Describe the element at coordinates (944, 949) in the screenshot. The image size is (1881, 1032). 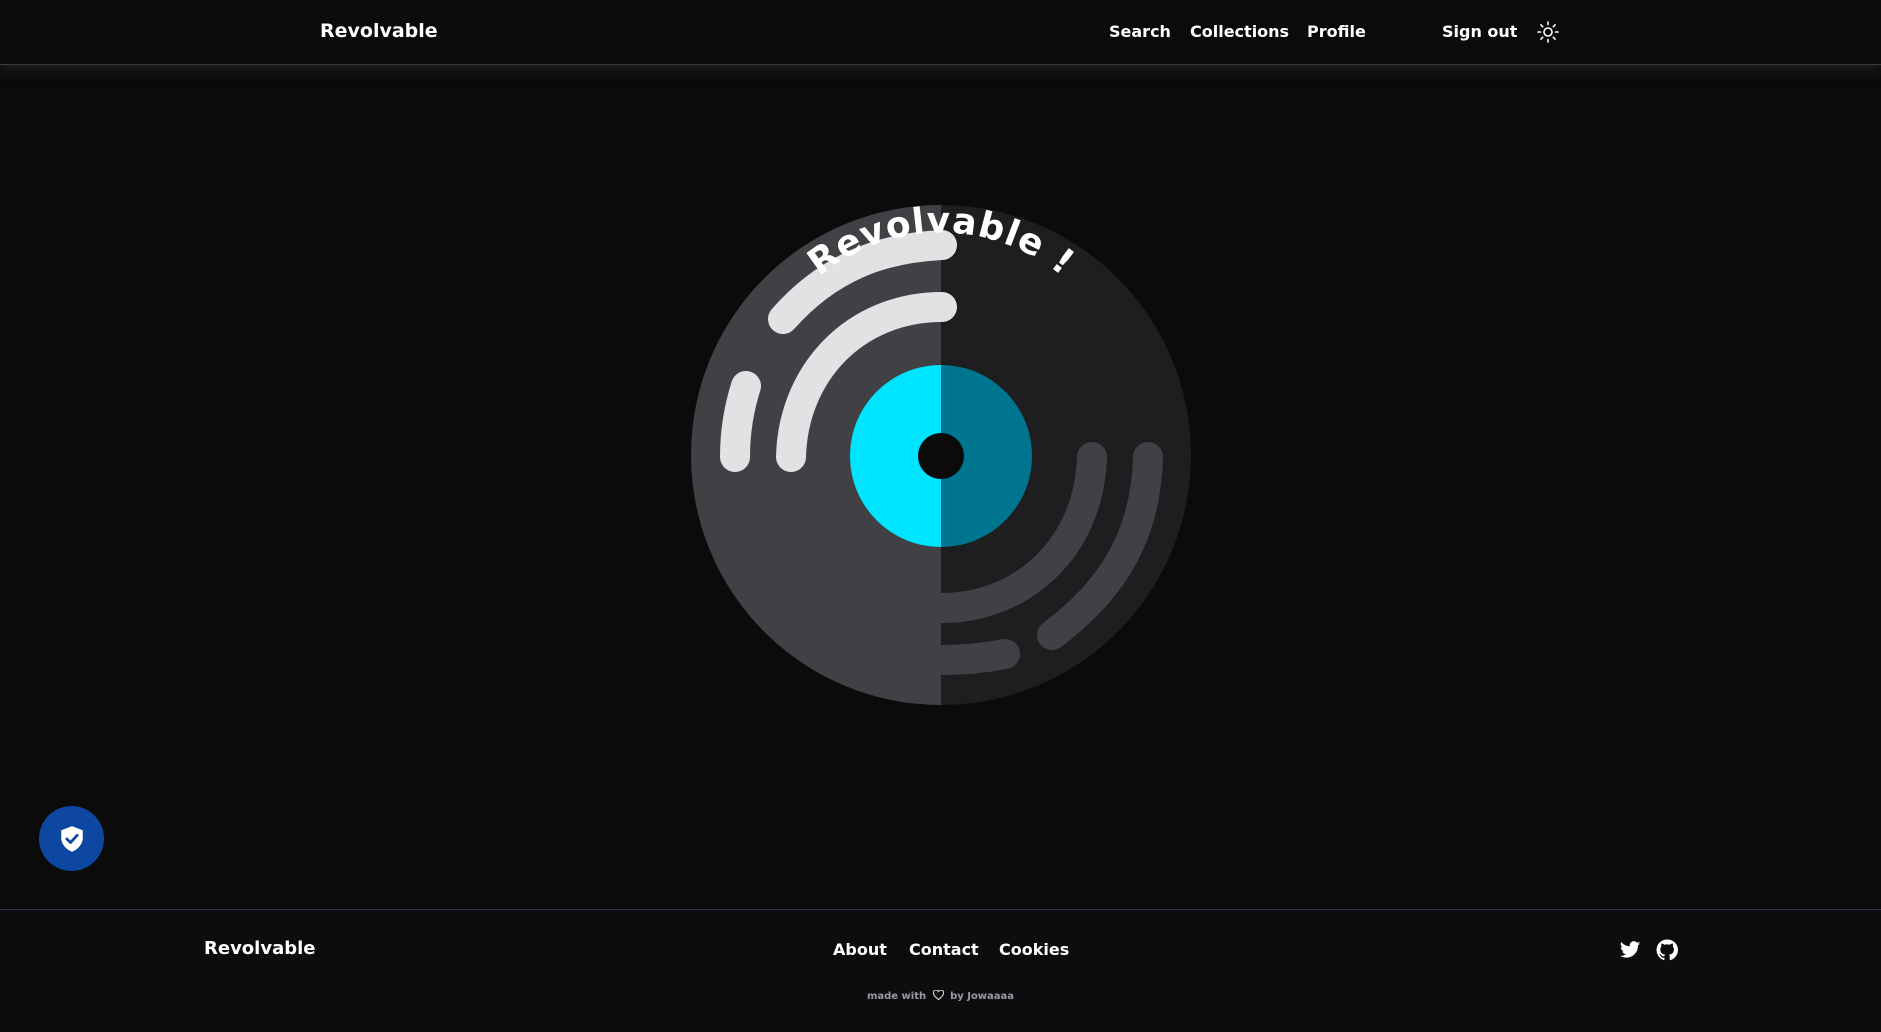
I see `footer-contact-link: Contact` at that location.